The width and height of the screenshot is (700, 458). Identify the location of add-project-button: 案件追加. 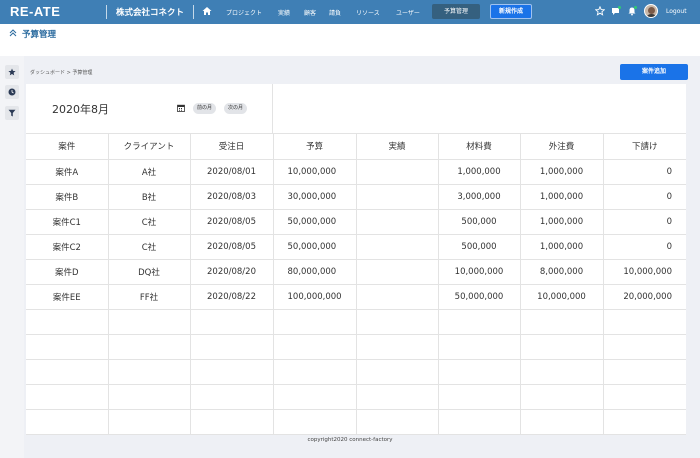
(654, 72).